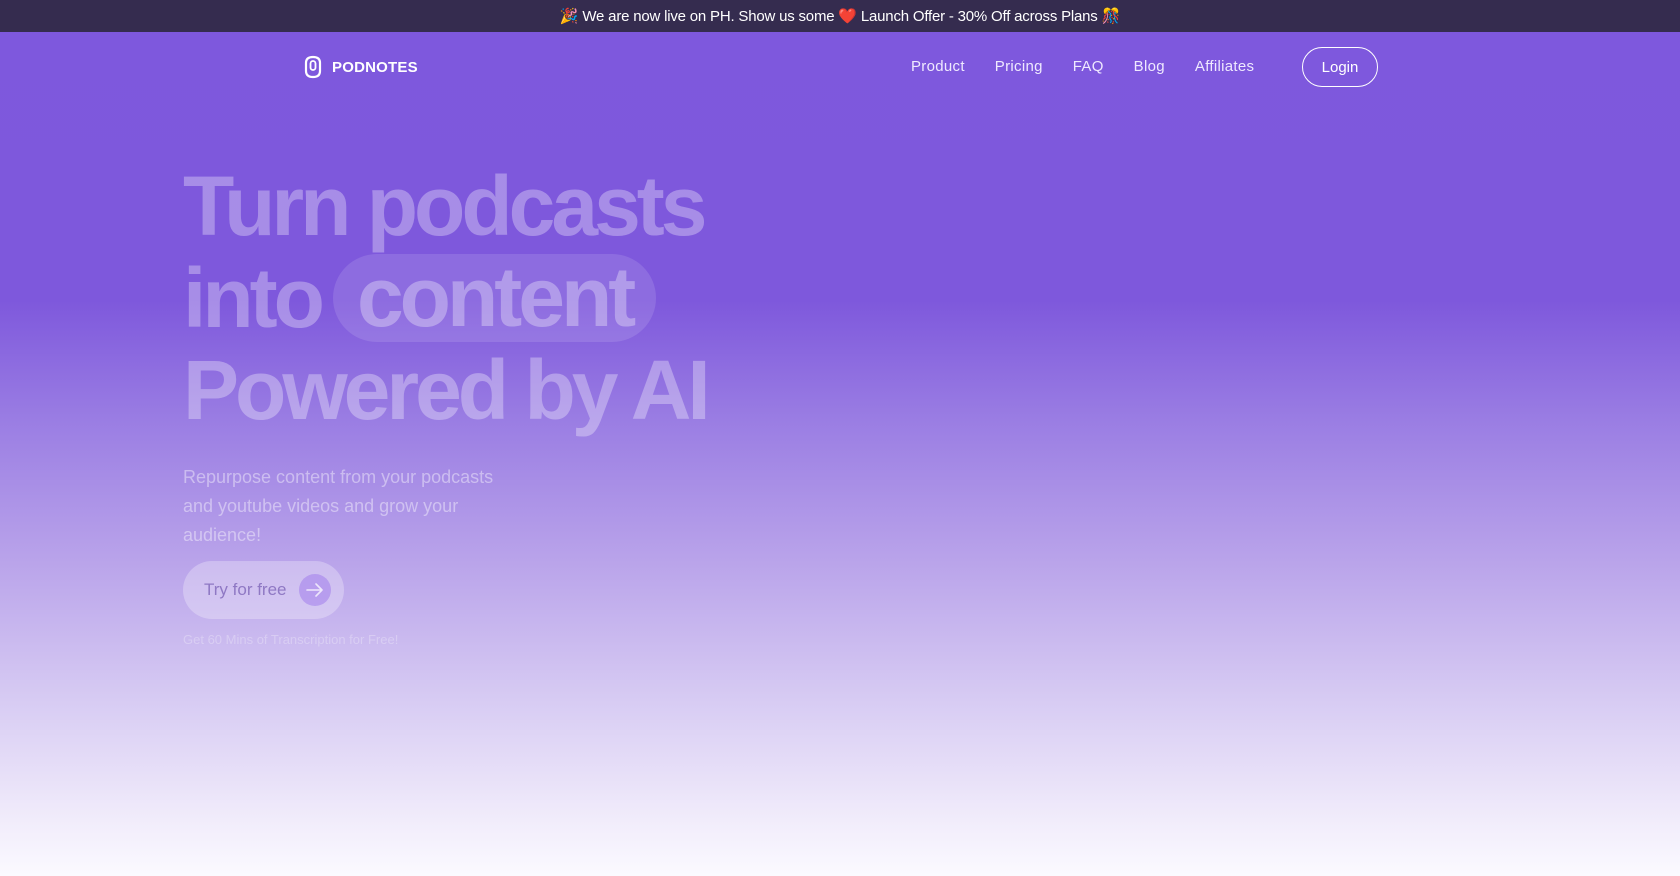 The width and height of the screenshot is (1680, 876). What do you see at coordinates (979, 16) in the screenshot?
I see `banner-text-end: Launch Offer - 30% Off across Plans` at bounding box center [979, 16].